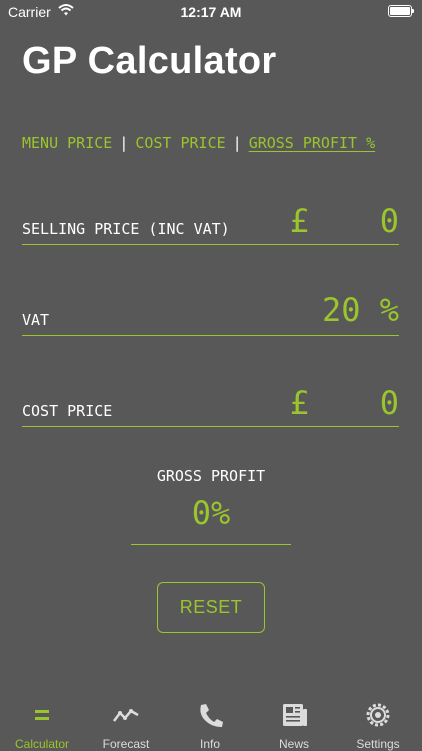 The image size is (422, 751). I want to click on selling-price-amount: 0, so click(379, 221).